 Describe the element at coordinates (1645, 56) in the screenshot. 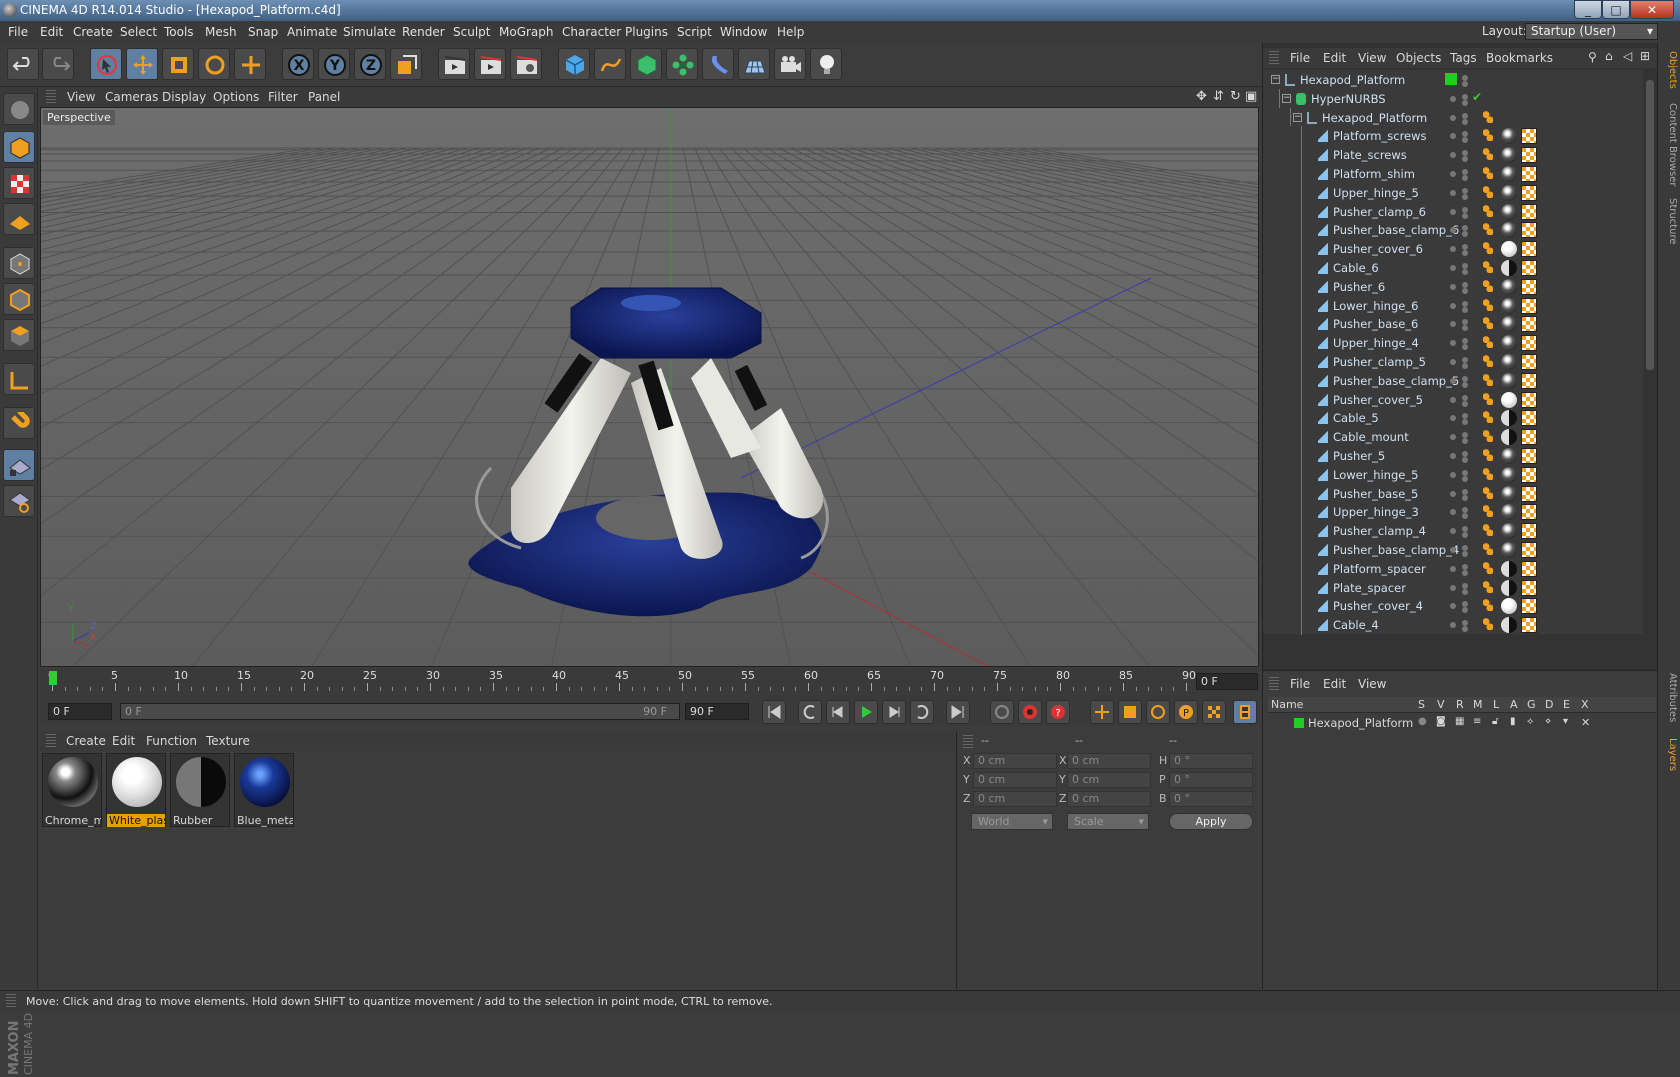

I see `new-panel-icon: ⊞` at that location.